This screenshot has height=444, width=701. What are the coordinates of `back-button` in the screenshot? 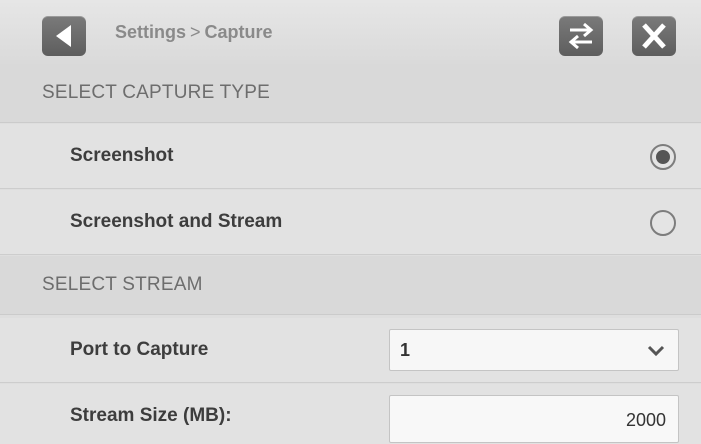 It's located at (64, 36).